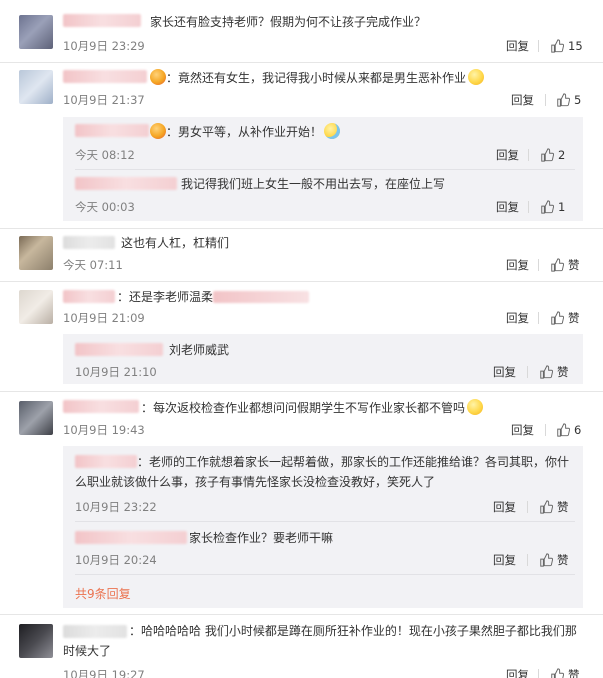 The height and width of the screenshot is (678, 603). I want to click on like-button: 6, so click(568, 430).